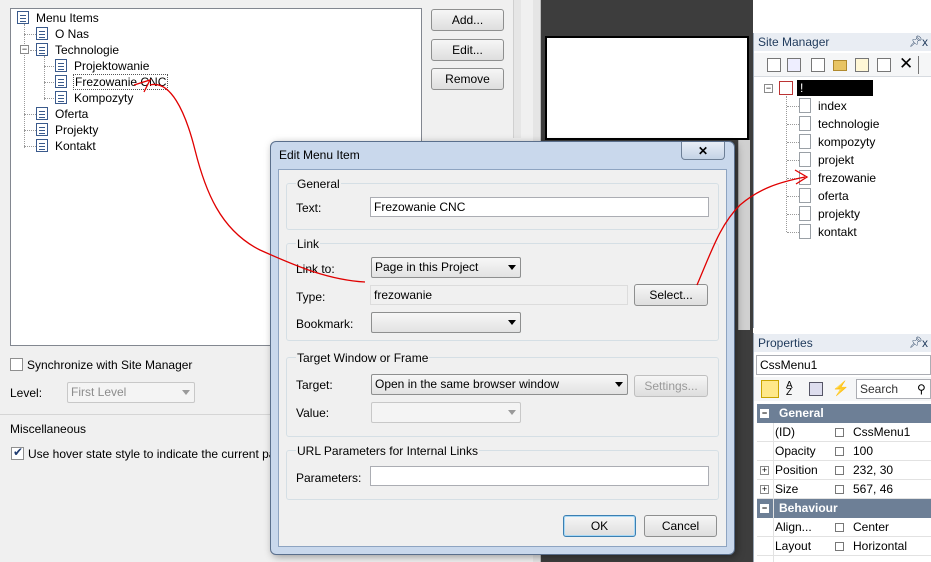 The height and width of the screenshot is (562, 931). What do you see at coordinates (257, 183) in the screenshot?
I see `annotation-arrow-tree-to-link` at bounding box center [257, 183].